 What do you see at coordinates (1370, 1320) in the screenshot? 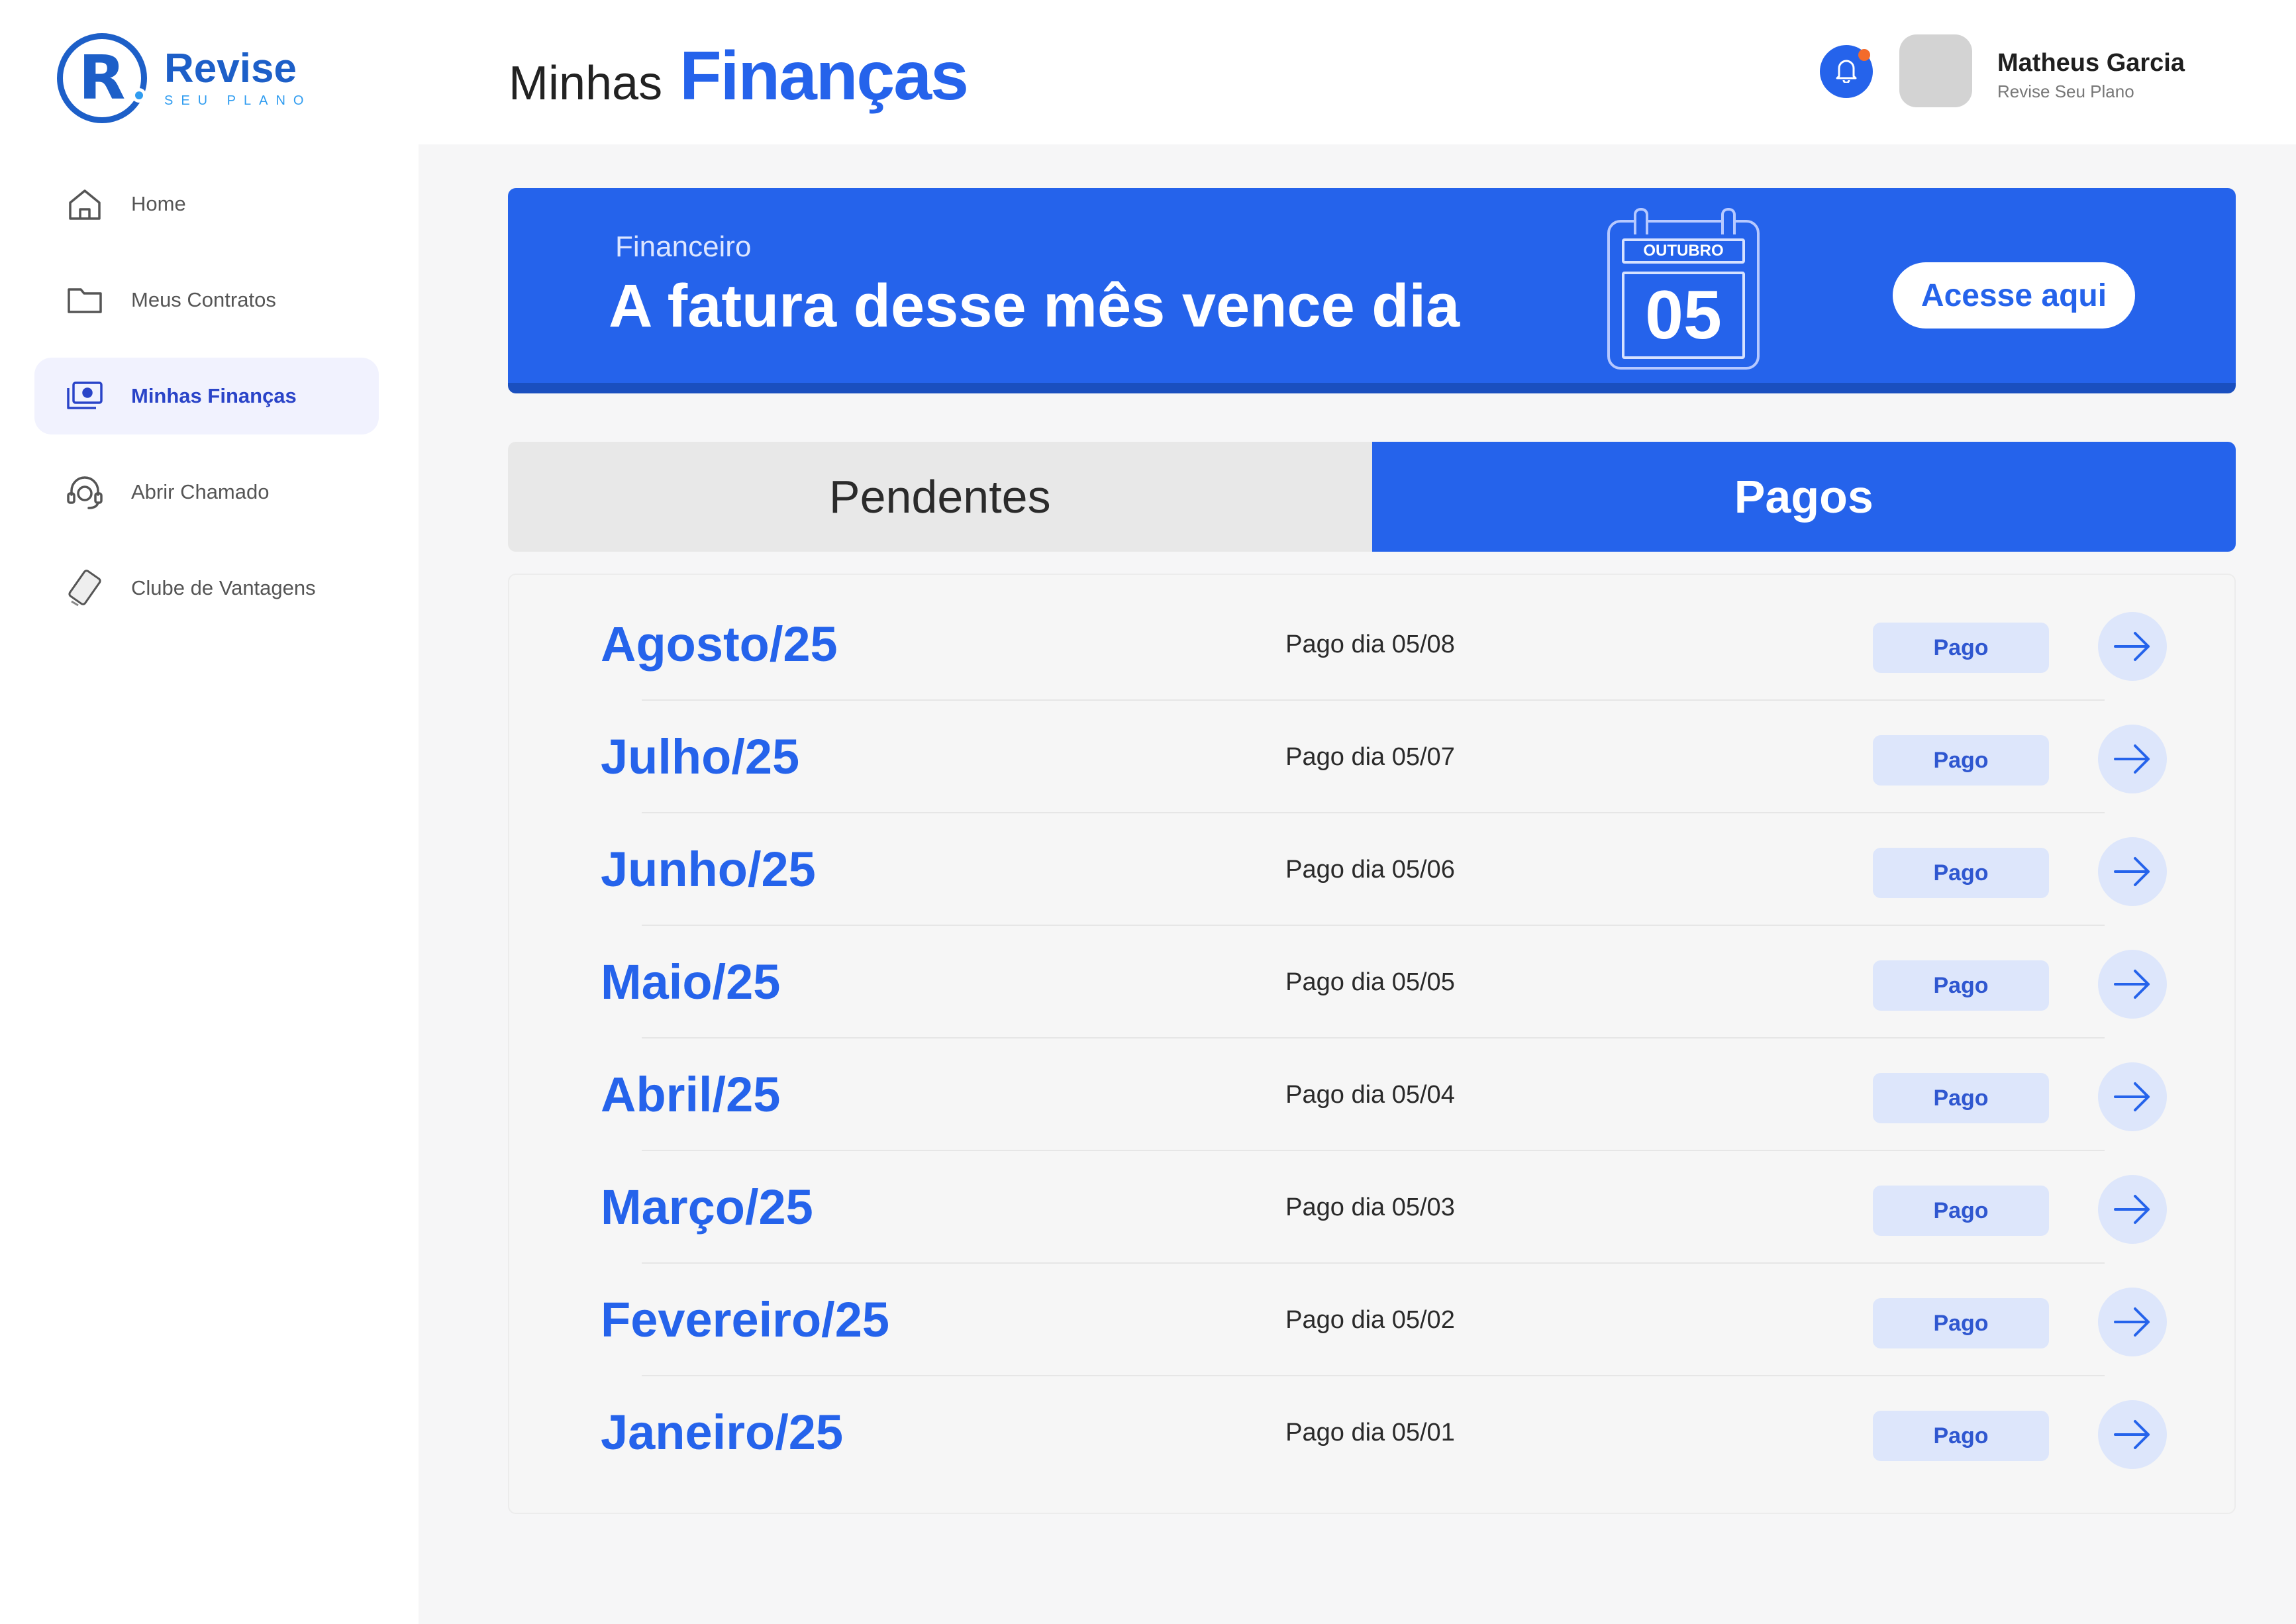
I see `payment-date: Pago dia 05/02` at bounding box center [1370, 1320].